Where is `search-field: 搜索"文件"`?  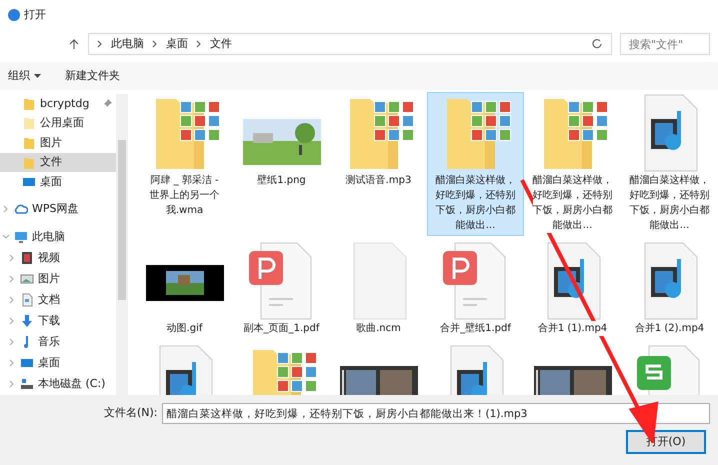
search-field: 搜索"文件" is located at coordinates (665, 44).